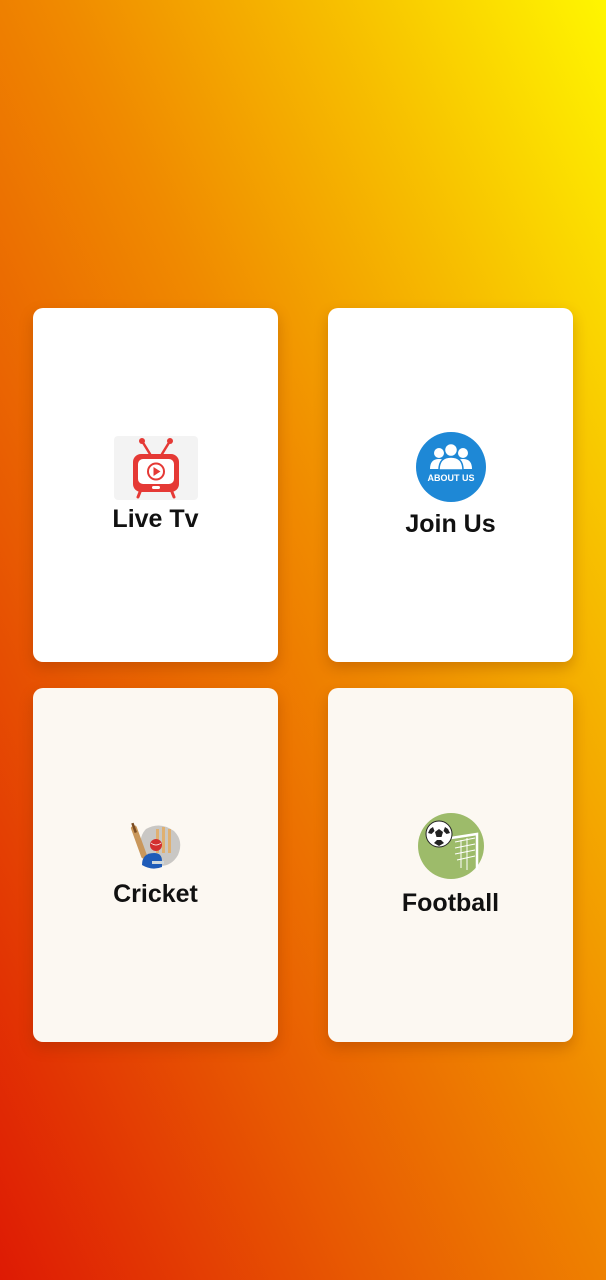 This screenshot has height=1280, width=606. Describe the element at coordinates (155, 519) in the screenshot. I see `live-tv-label: Live Tv` at that location.